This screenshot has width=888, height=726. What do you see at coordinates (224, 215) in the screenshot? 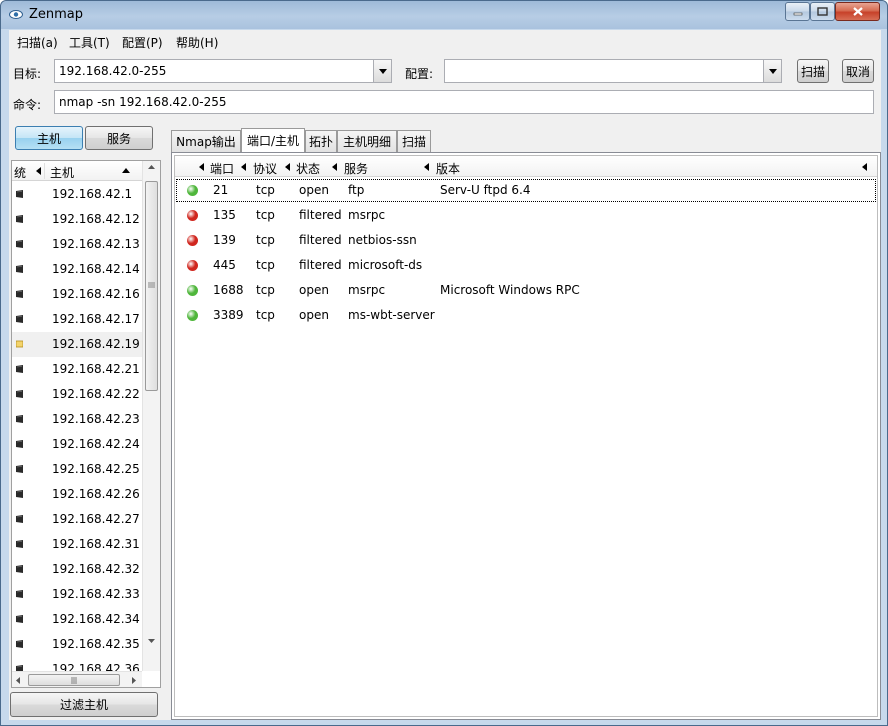
I see `port-number: 135` at bounding box center [224, 215].